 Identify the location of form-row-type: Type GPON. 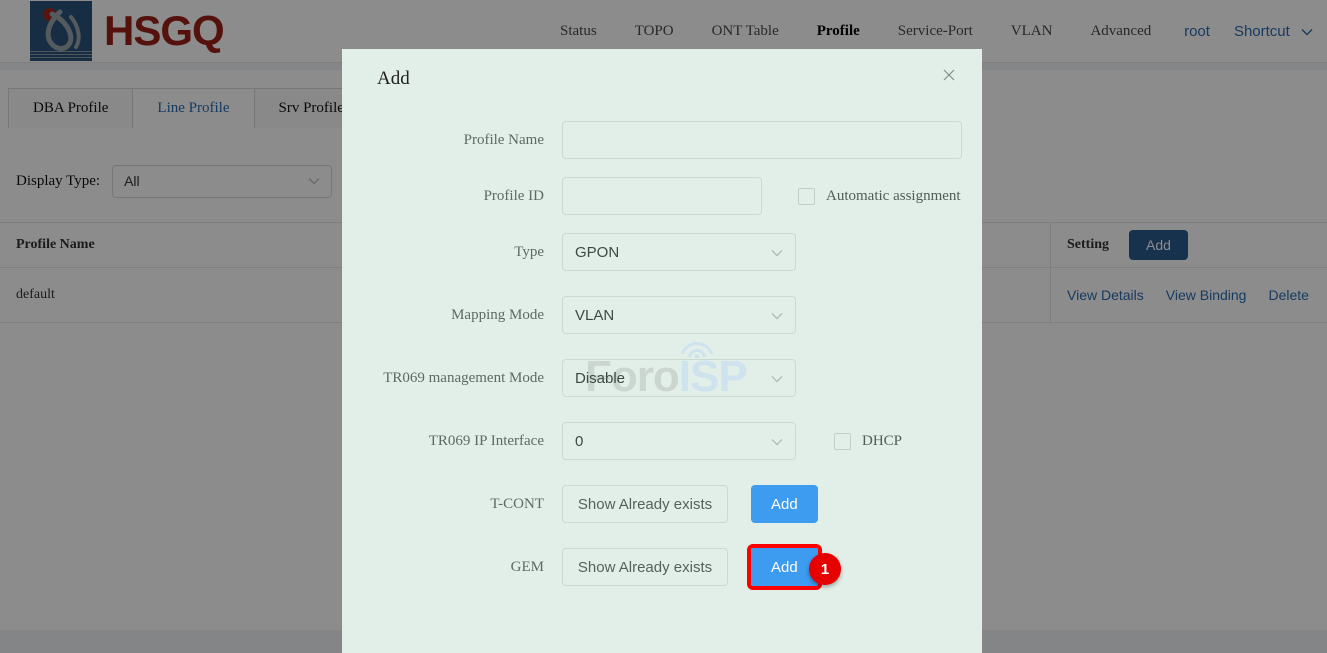
(662, 252).